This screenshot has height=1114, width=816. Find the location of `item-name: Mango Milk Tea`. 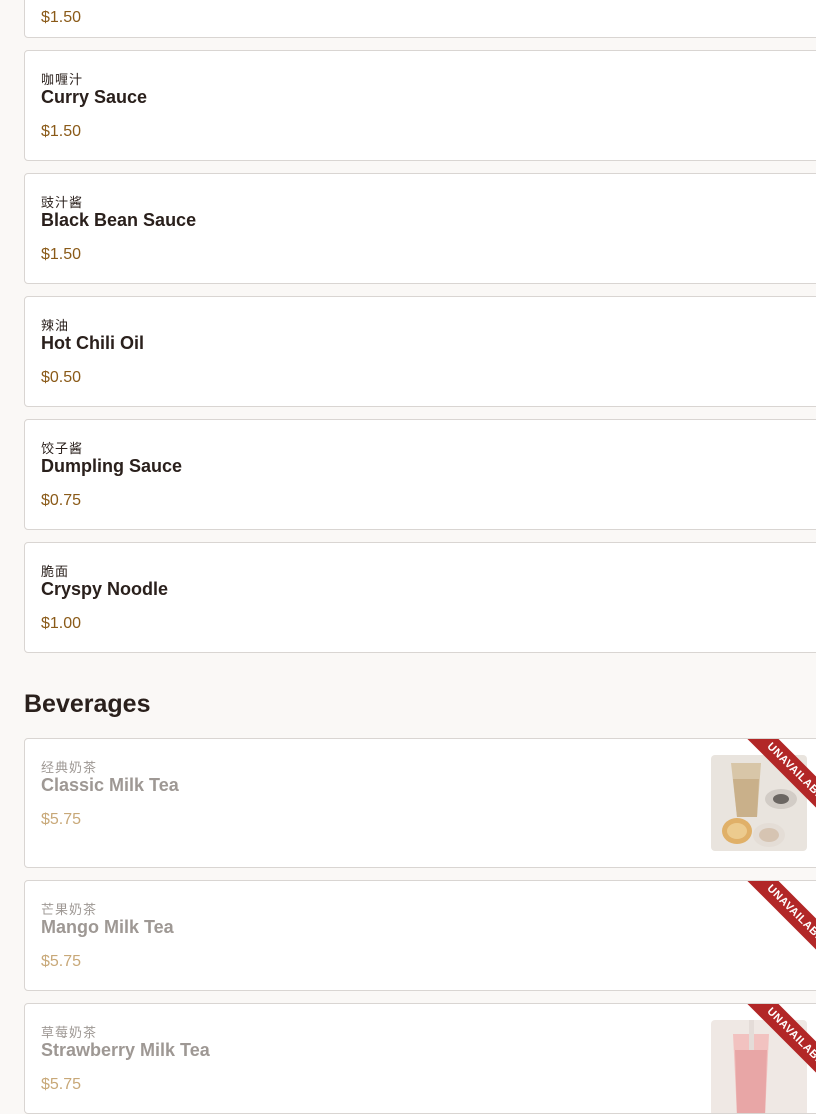

item-name: Mango Milk Tea is located at coordinates (107, 927).